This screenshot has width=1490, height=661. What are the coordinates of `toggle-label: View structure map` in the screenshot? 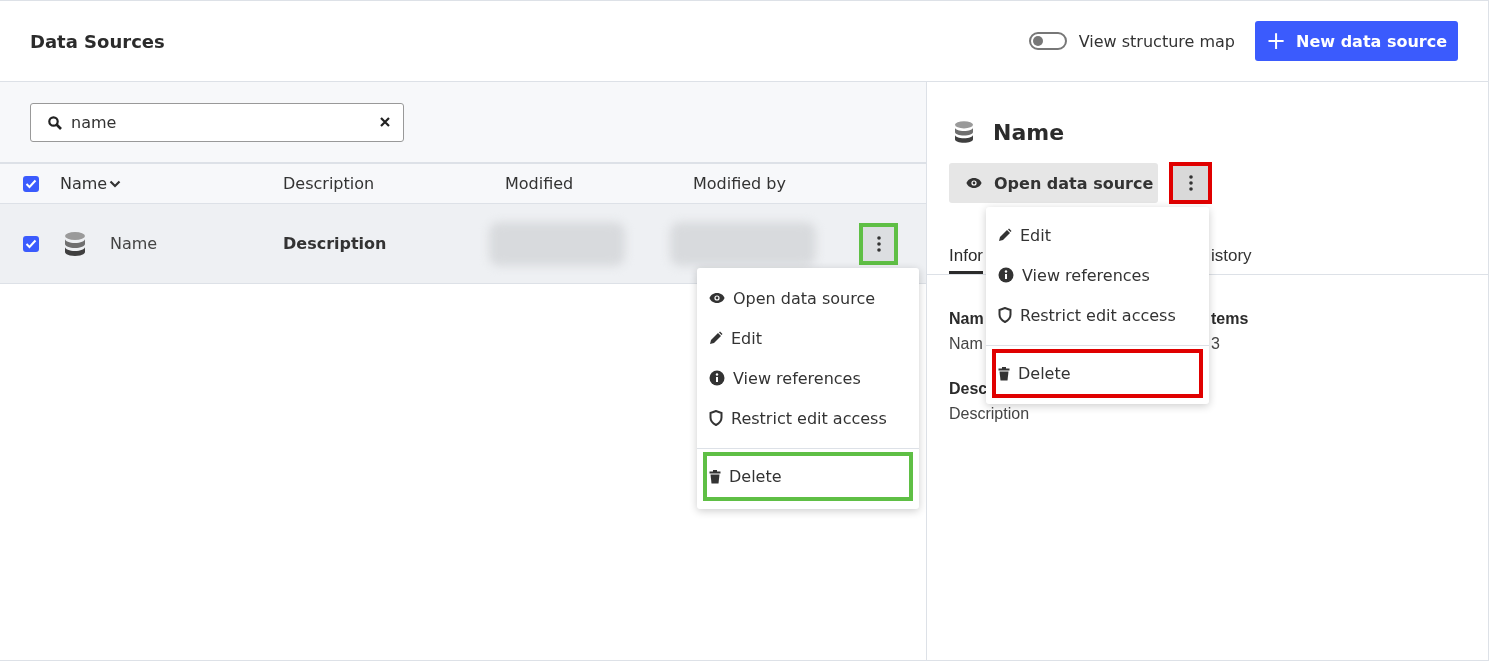 It's located at (1156, 41).